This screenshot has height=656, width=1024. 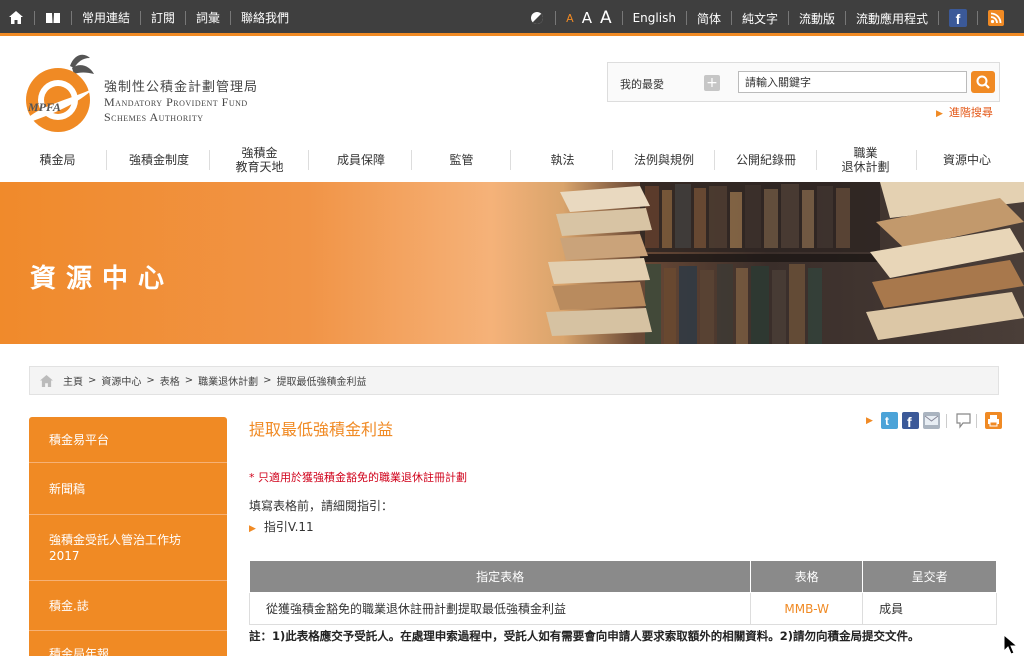 What do you see at coordinates (996, 18) in the screenshot?
I see `rss-icon` at bounding box center [996, 18].